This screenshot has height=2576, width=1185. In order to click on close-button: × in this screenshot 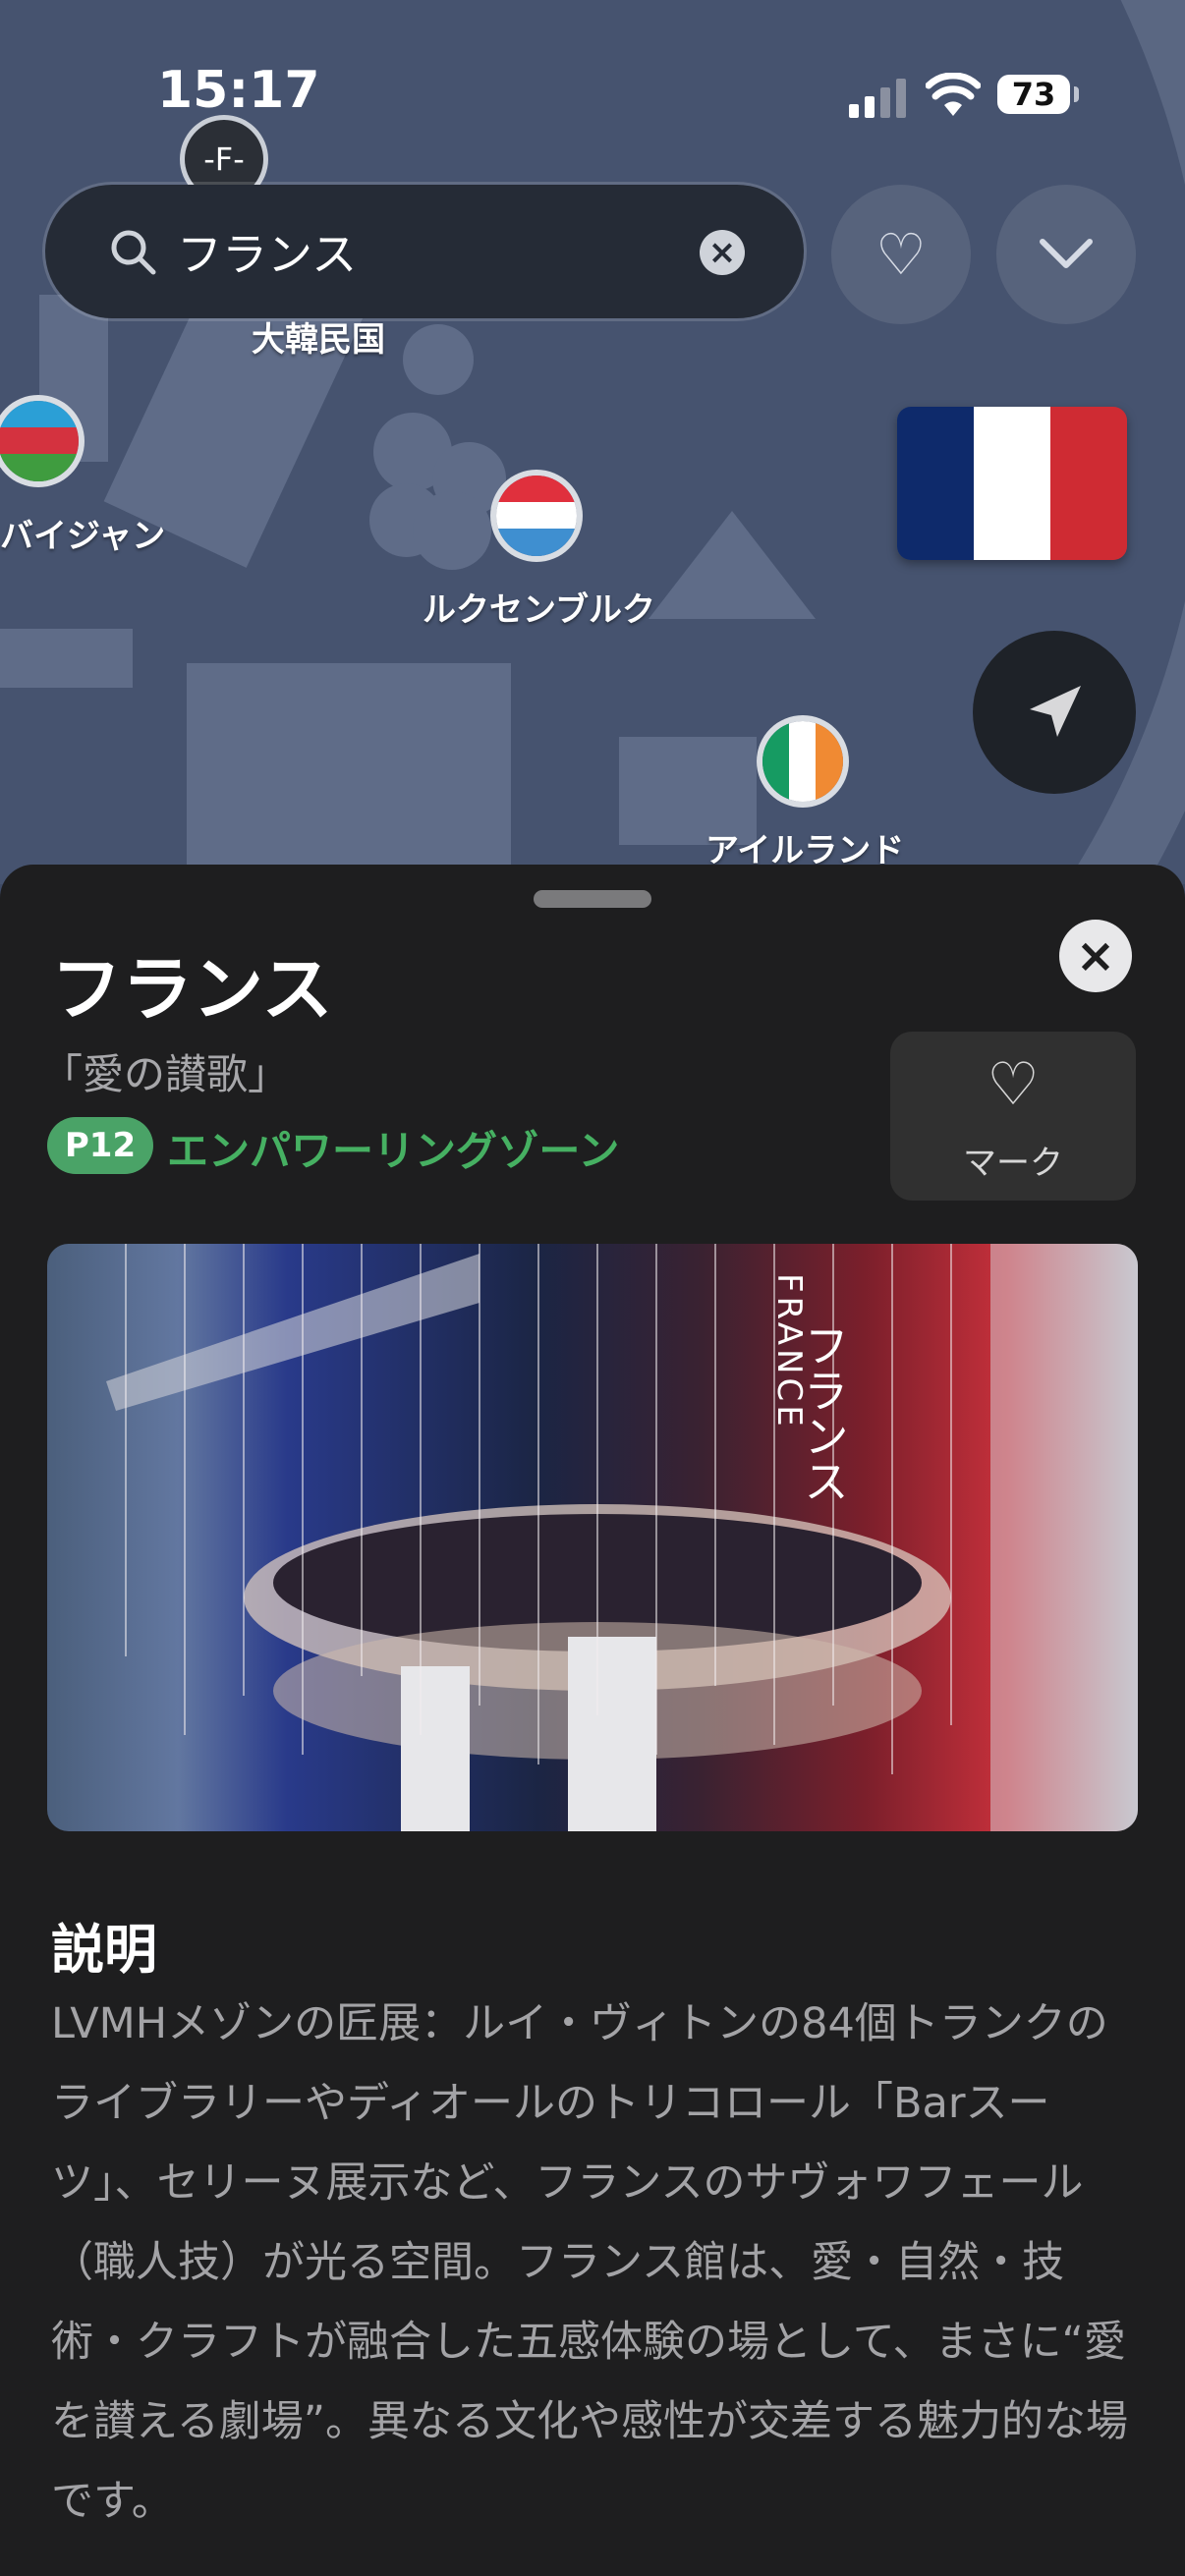, I will do `click(1096, 956)`.